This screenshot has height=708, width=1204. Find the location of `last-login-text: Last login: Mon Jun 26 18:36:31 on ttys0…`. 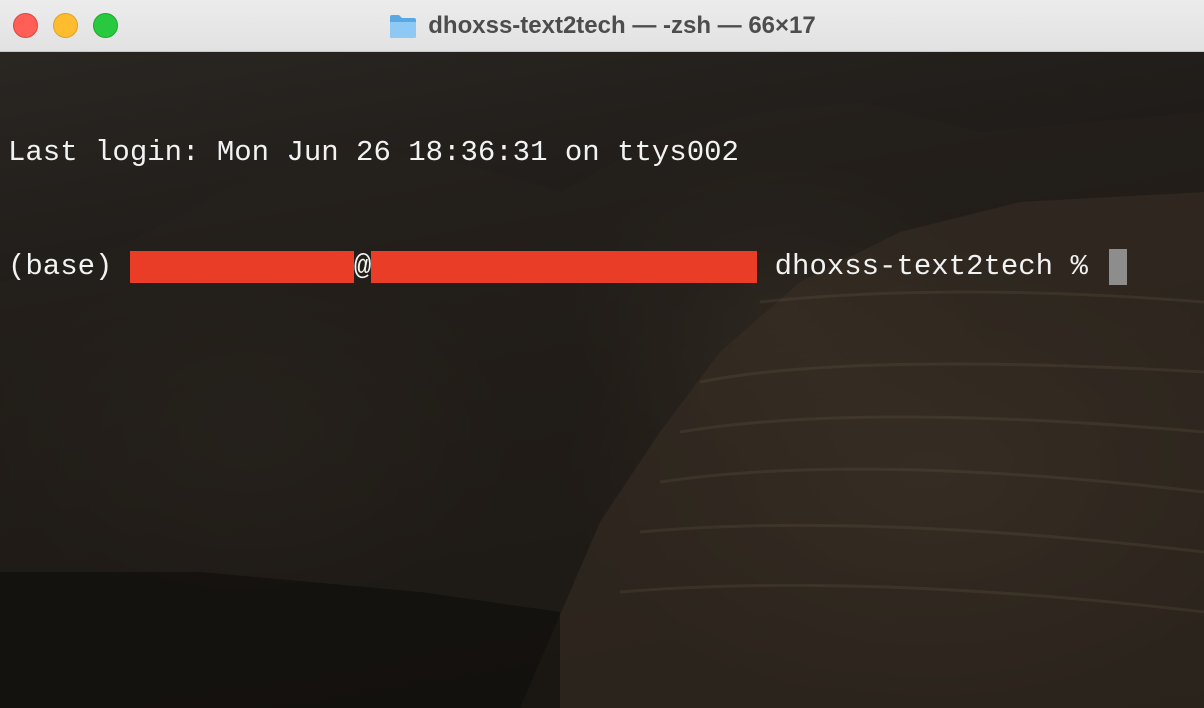

last-login-text: Last login: Mon Jun 26 18:36:31 on ttys0… is located at coordinates (373, 152).